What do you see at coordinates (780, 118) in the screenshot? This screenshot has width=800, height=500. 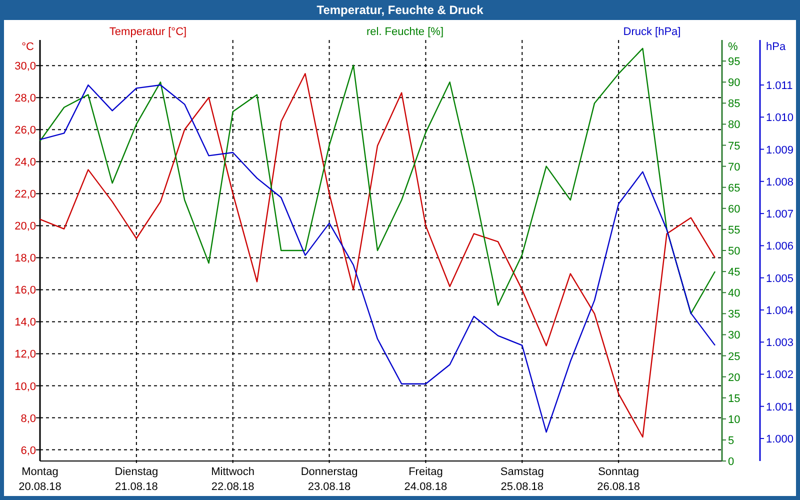 I see `axis-tick-label: 1.010` at bounding box center [780, 118].